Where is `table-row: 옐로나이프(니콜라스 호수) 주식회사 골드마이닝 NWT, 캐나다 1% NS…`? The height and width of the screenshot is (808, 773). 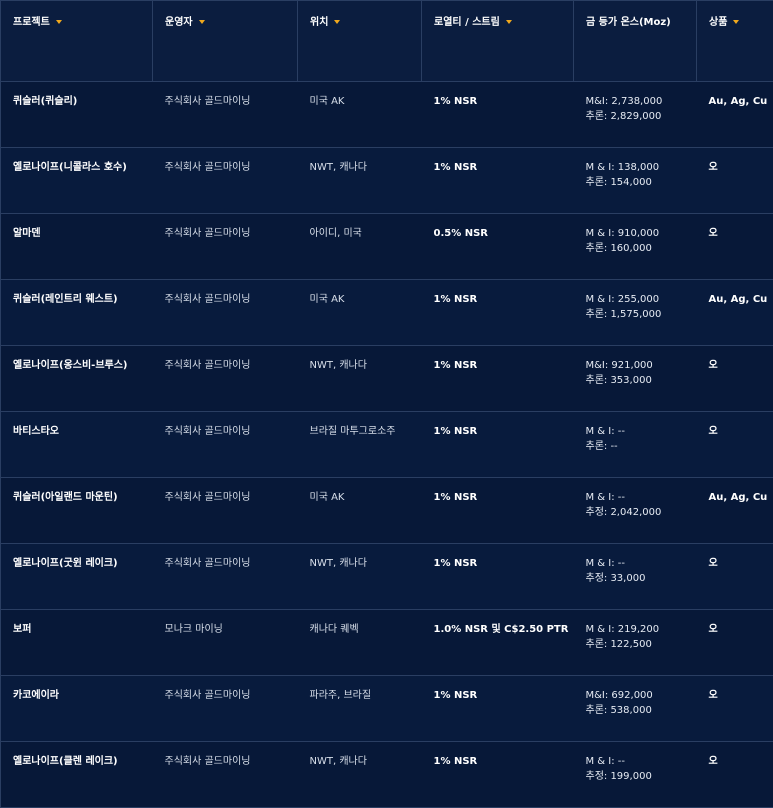 table-row: 옐로나이프(니콜라스 호수) 주식회사 골드마이닝 NWT, 캐나다 1% NS… is located at coordinates (387, 181).